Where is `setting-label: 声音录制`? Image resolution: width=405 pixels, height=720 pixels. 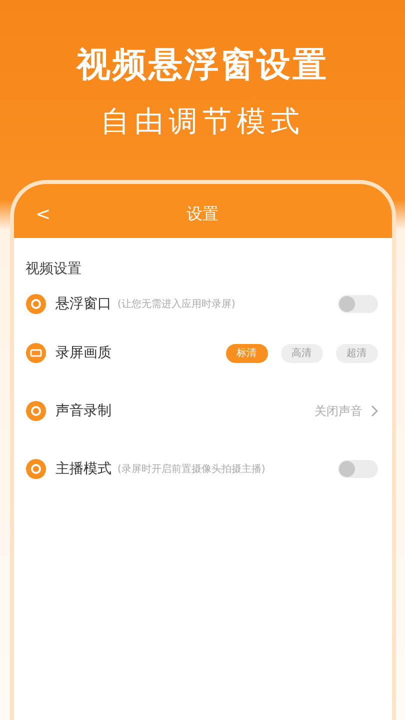 setting-label: 声音录制 is located at coordinates (84, 411).